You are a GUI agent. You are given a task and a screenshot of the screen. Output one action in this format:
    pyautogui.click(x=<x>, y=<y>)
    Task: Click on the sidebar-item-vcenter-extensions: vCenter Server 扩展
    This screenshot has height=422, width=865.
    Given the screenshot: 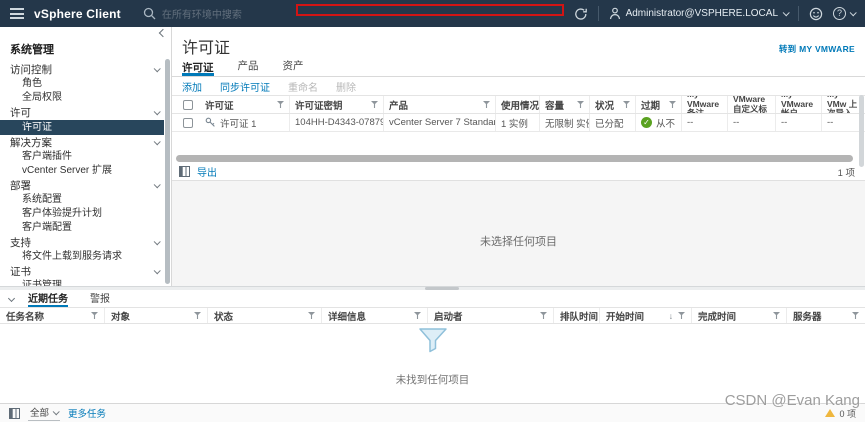 What is the action you would take?
    pyautogui.click(x=85, y=171)
    